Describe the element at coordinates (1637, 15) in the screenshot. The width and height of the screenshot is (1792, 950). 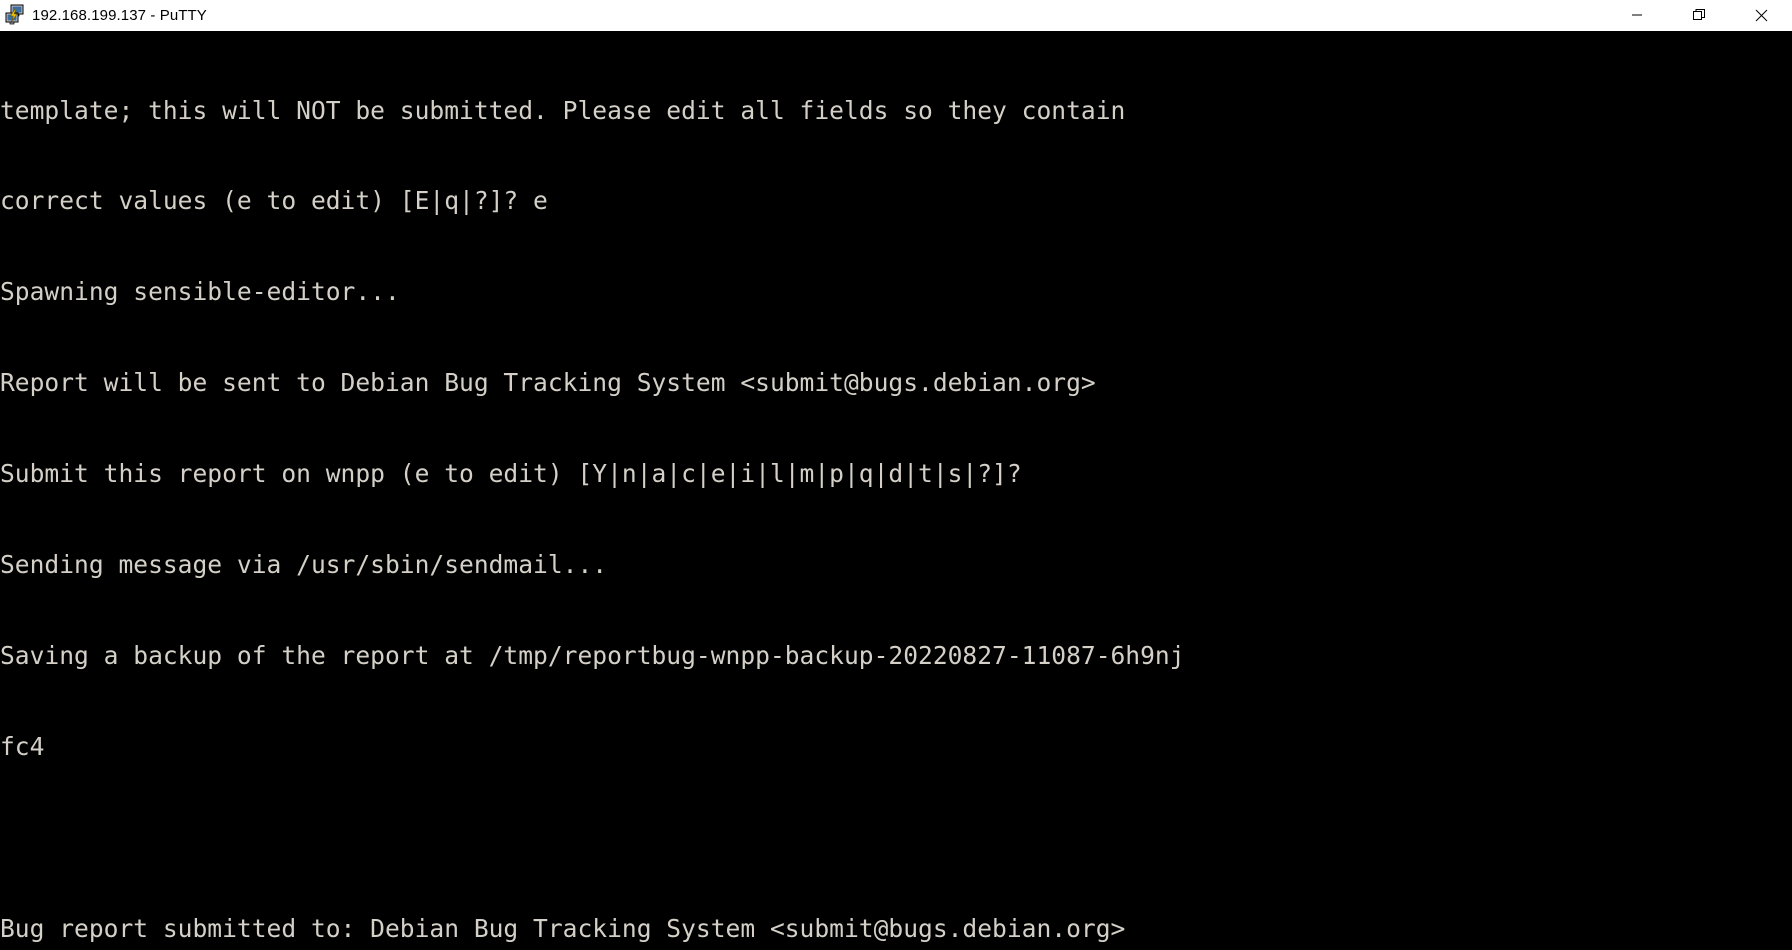
I see `minimize-button` at that location.